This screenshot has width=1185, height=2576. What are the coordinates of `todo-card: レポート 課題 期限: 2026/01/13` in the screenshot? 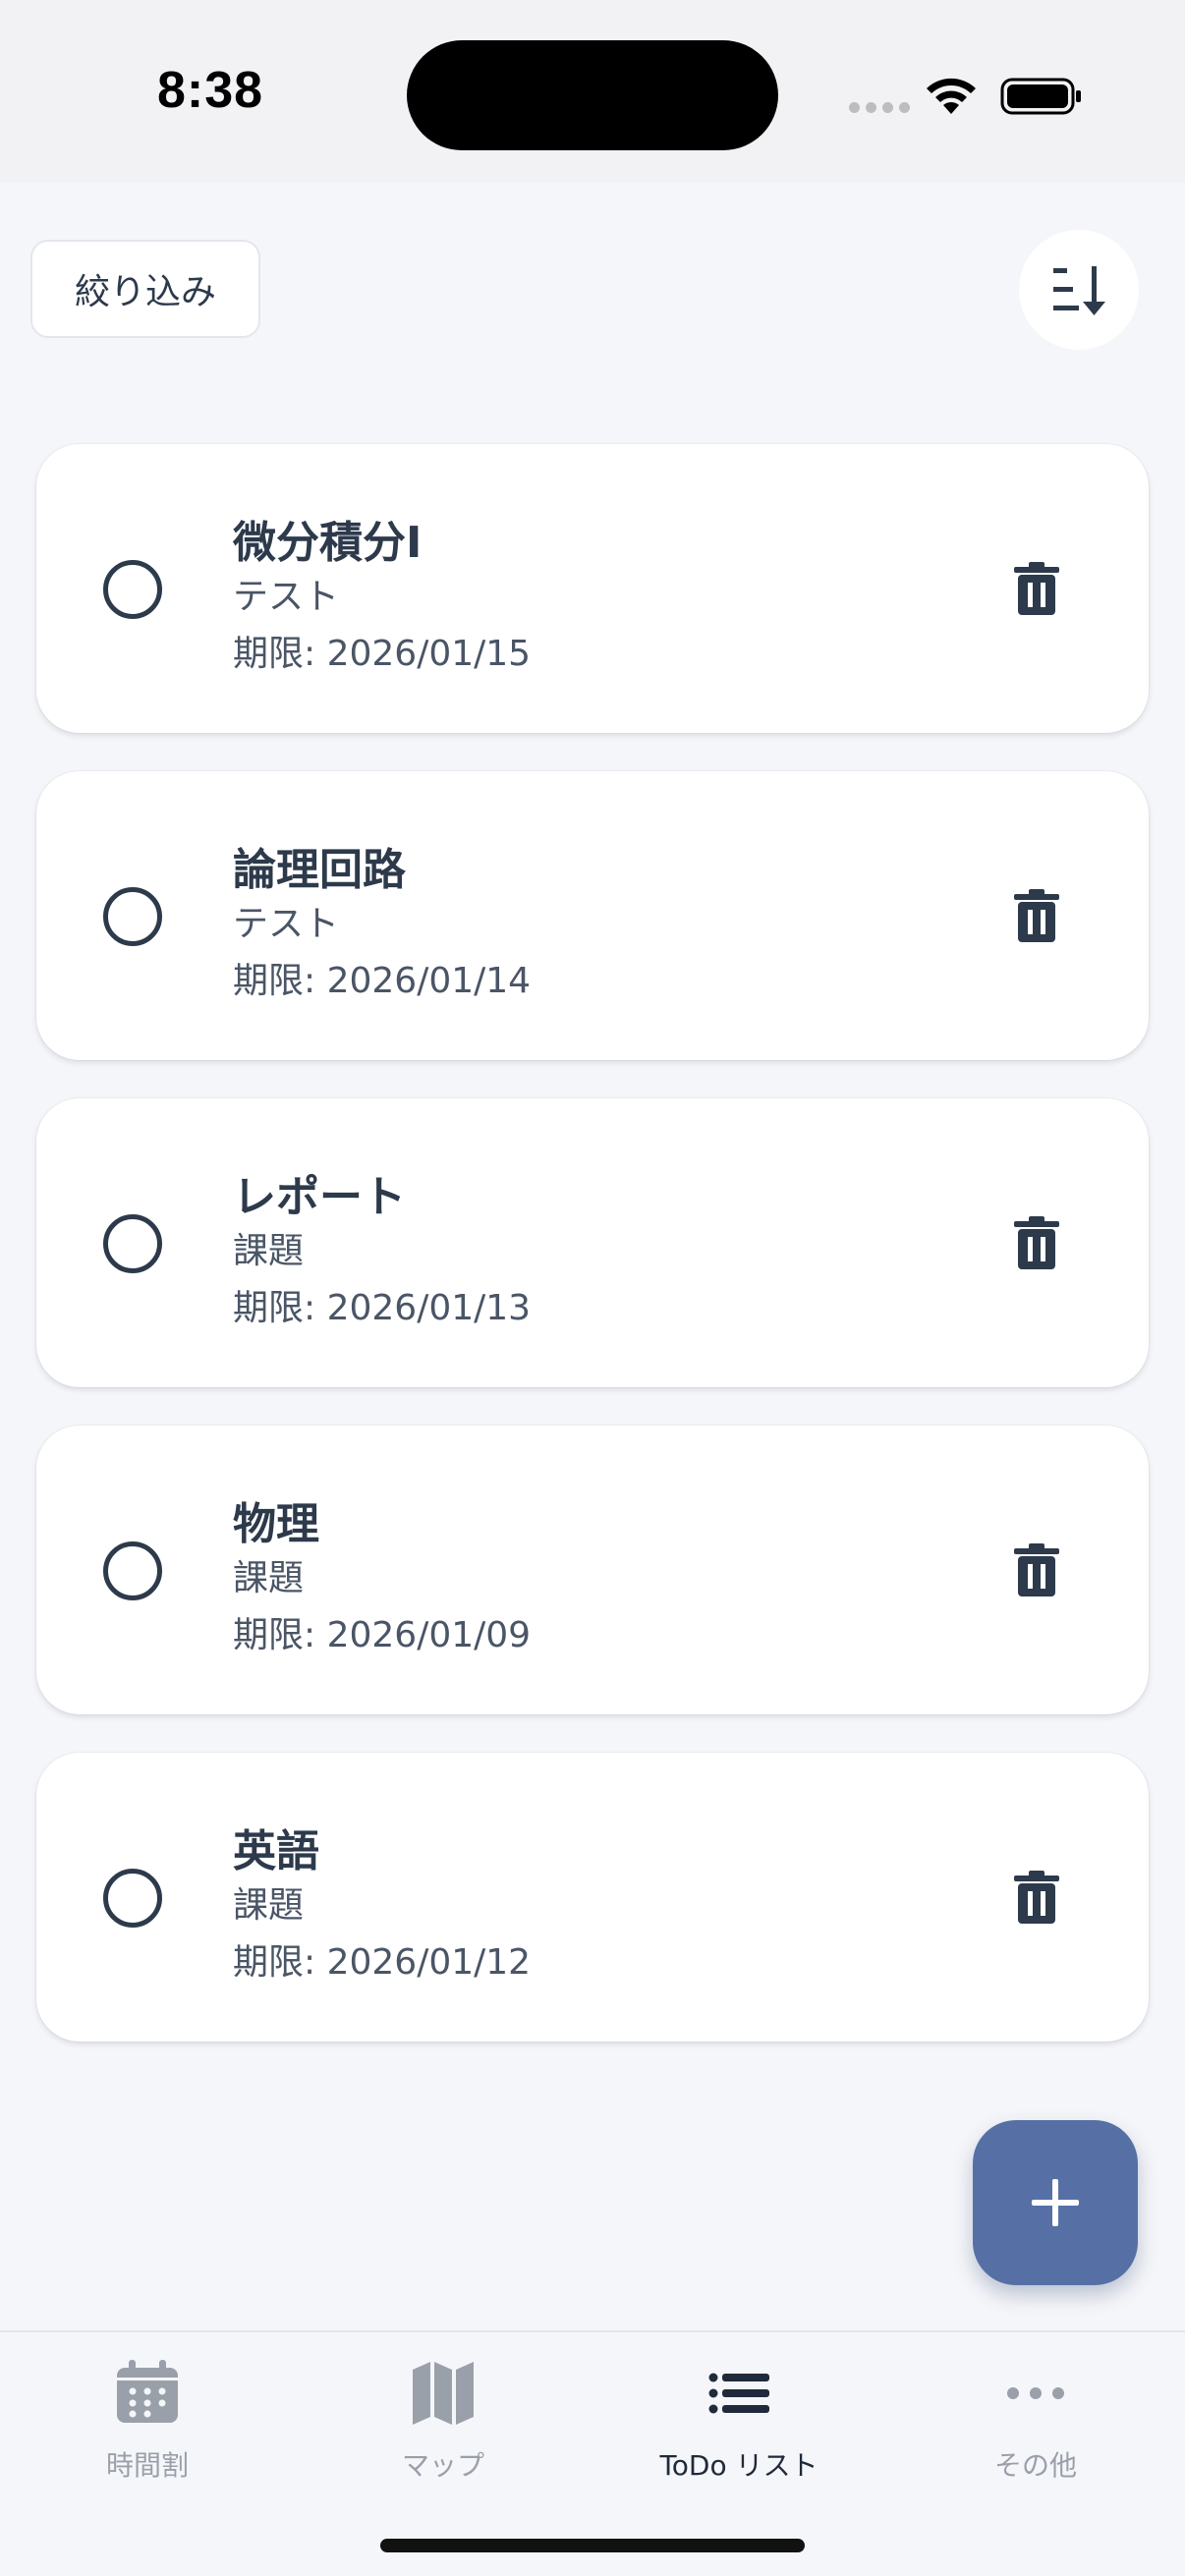 It's located at (592, 1242).